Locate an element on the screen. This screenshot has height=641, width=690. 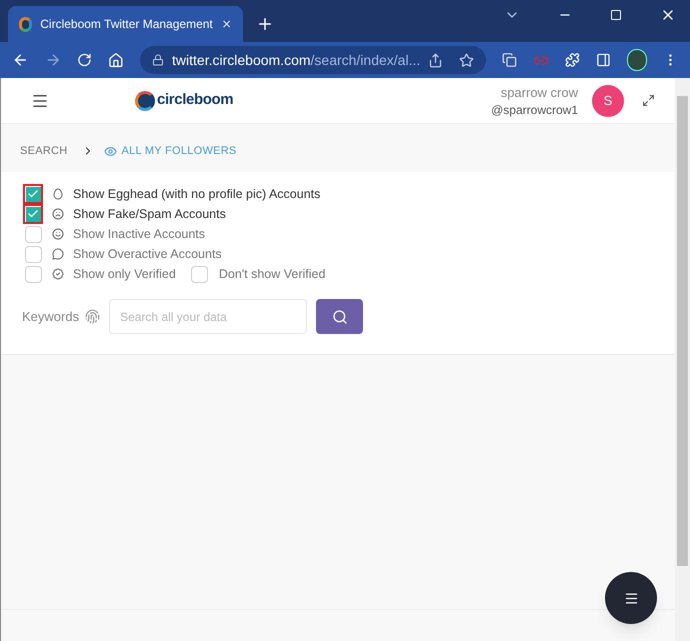
filter-label: Show Inactive Accounts is located at coordinates (139, 234).